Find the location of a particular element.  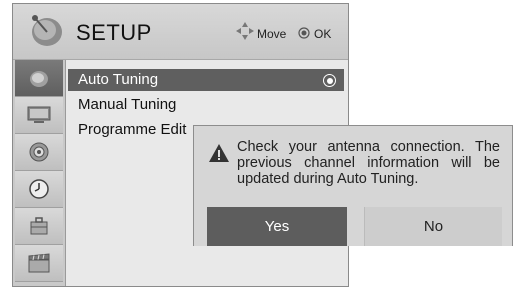

menu-item-label: Manual Tuning is located at coordinates (127, 104).